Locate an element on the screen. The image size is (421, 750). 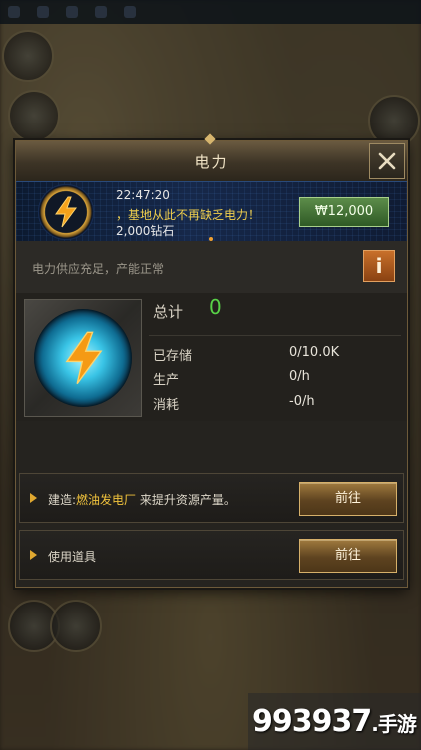
production-label: 生产 is located at coordinates (166, 380).